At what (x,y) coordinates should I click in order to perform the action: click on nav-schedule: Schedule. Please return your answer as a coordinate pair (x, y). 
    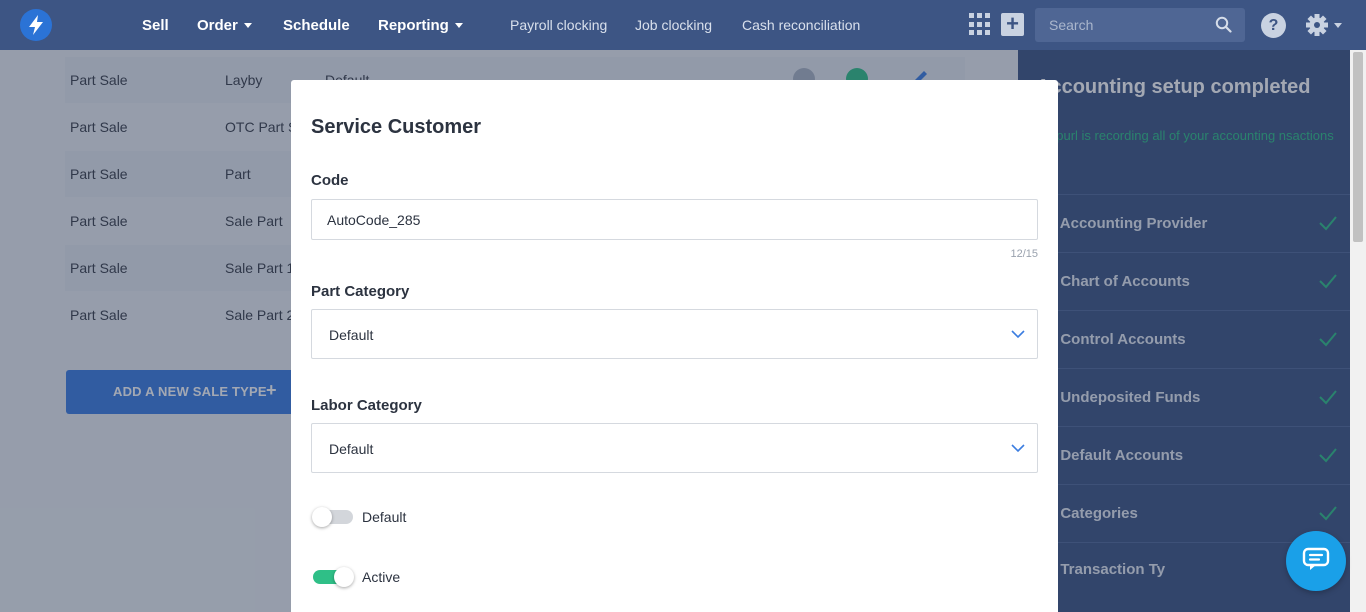
    Looking at the image, I should click on (316, 25).